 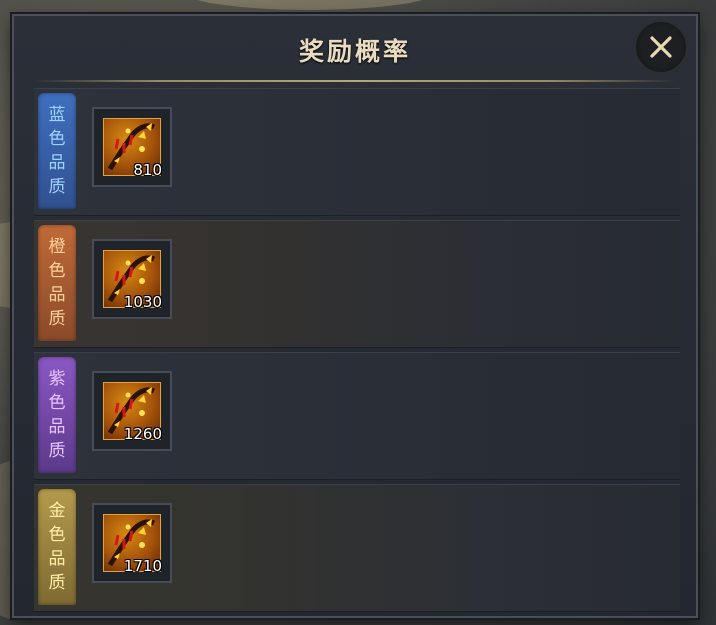 What do you see at coordinates (57, 151) in the screenshot?
I see `tier-tag-blue: 蓝 色 品 质` at bounding box center [57, 151].